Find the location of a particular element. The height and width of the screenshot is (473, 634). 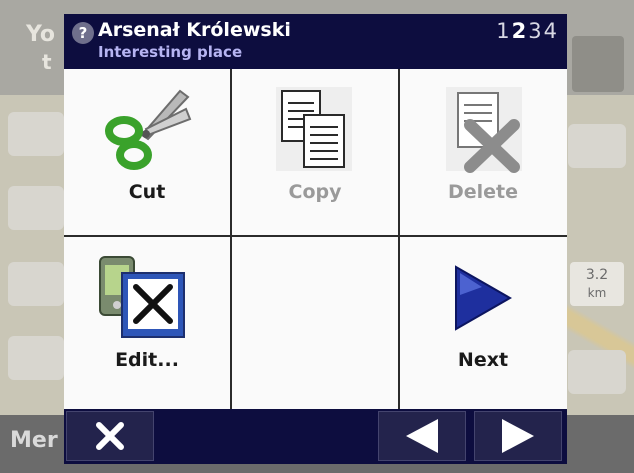

next-arrow-icon is located at coordinates (483, 298).